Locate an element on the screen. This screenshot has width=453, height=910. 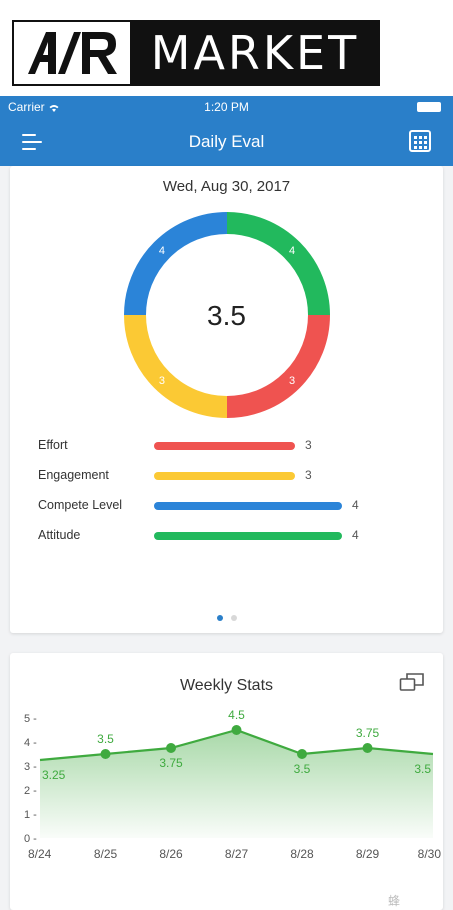
status-time: 1:20 PM is located at coordinates (226, 107).